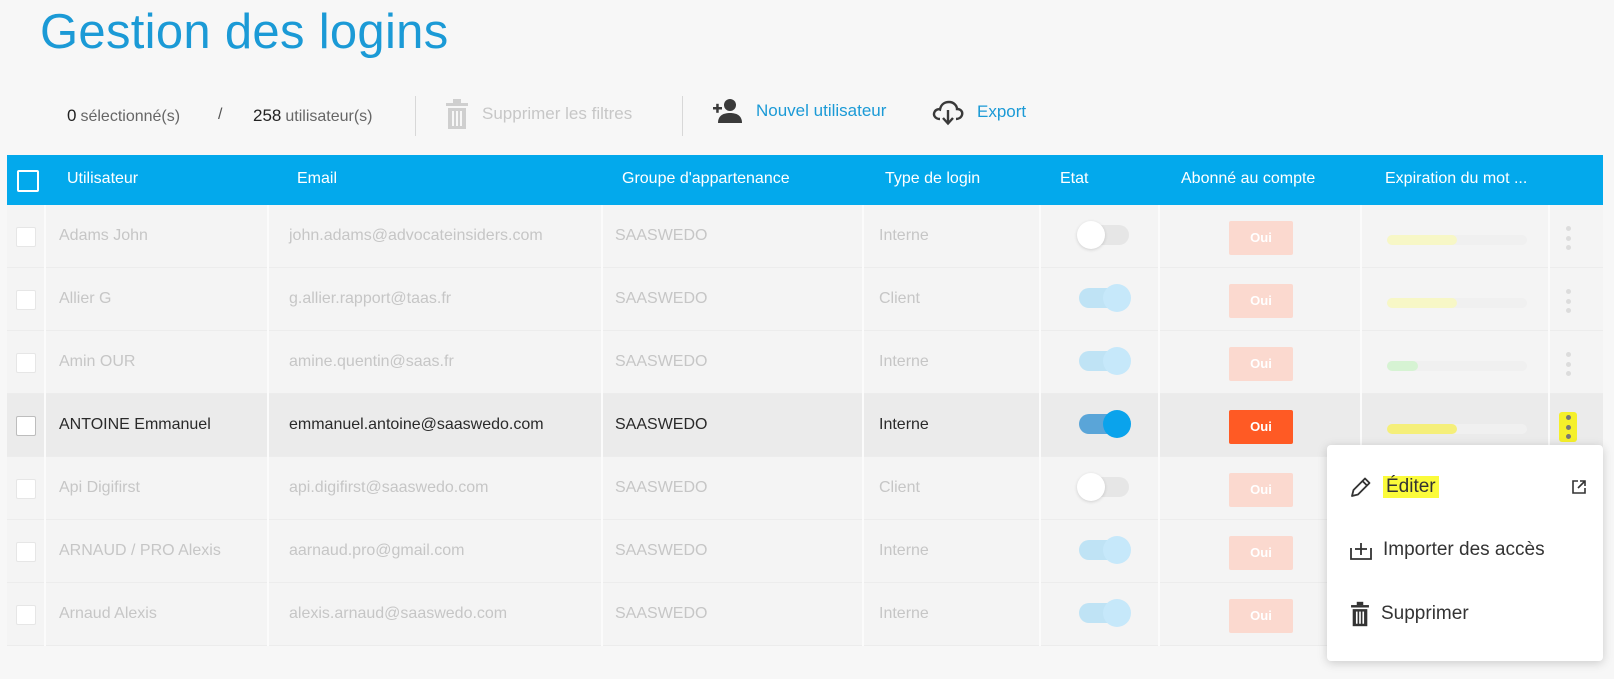  I want to click on clear-filters-label: Supprimer les filtres, so click(557, 113).